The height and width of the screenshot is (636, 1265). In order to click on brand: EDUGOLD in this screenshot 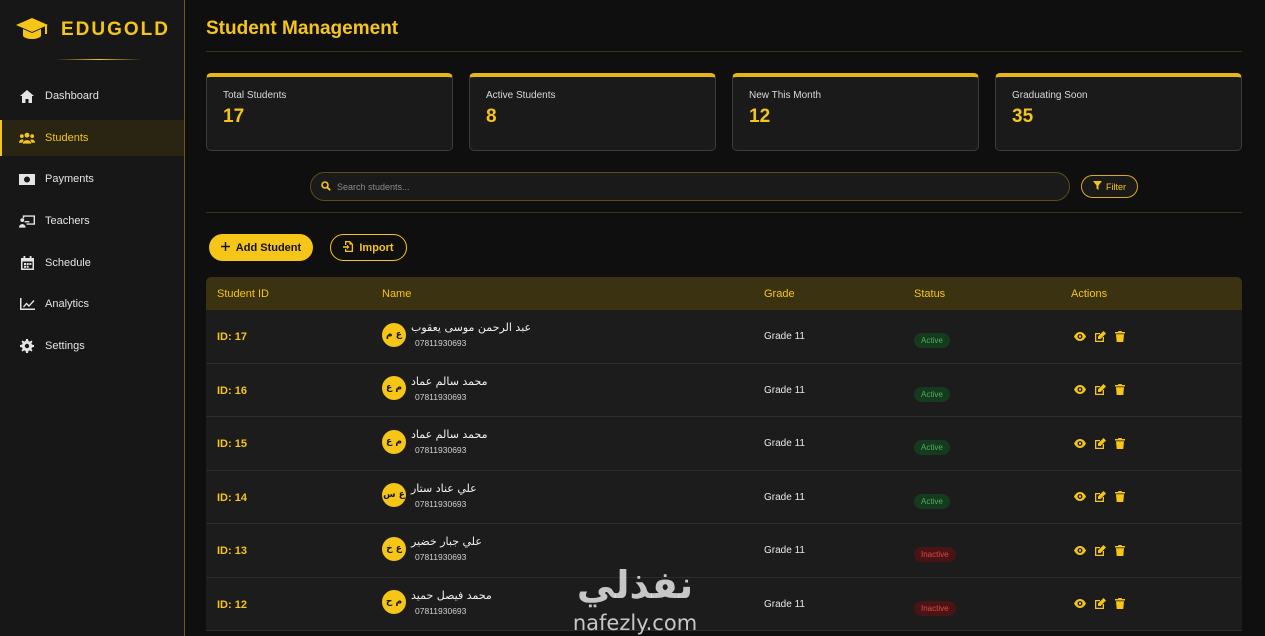, I will do `click(92, 30)`.